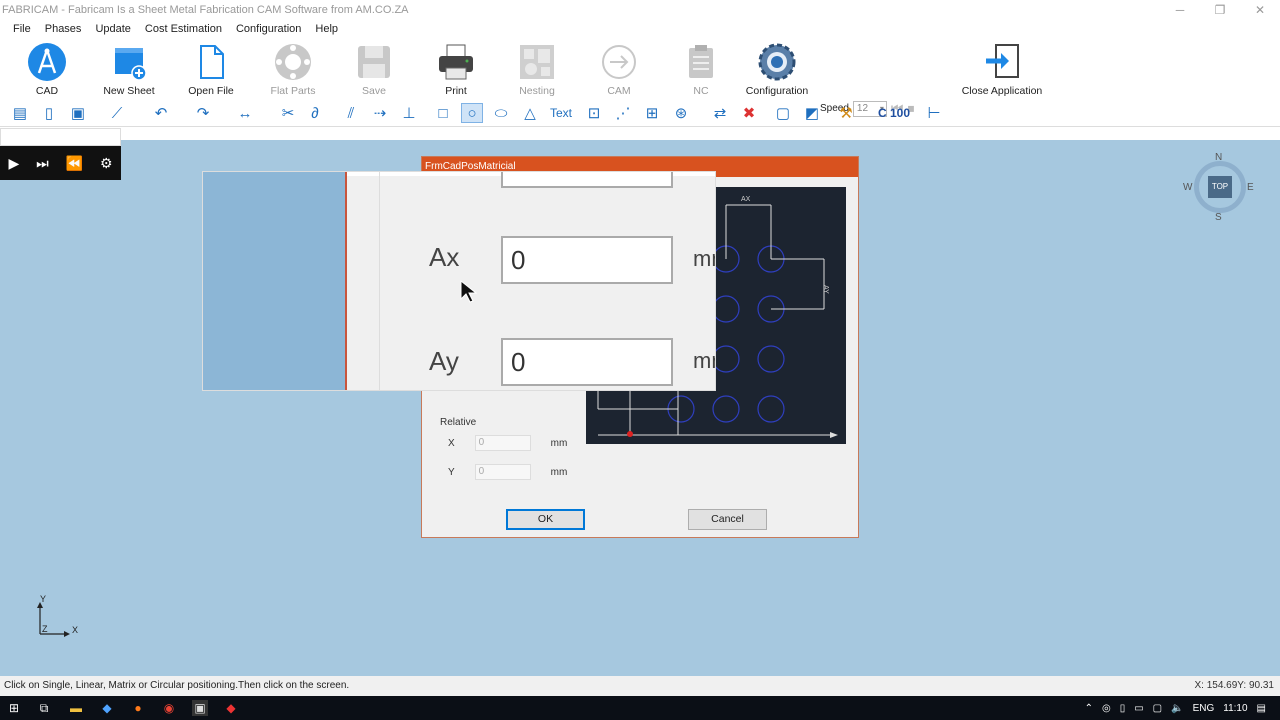 Image resolution: width=1280 pixels, height=720 pixels. What do you see at coordinates (13, 163) in the screenshot?
I see `play-icon: ▶` at bounding box center [13, 163].